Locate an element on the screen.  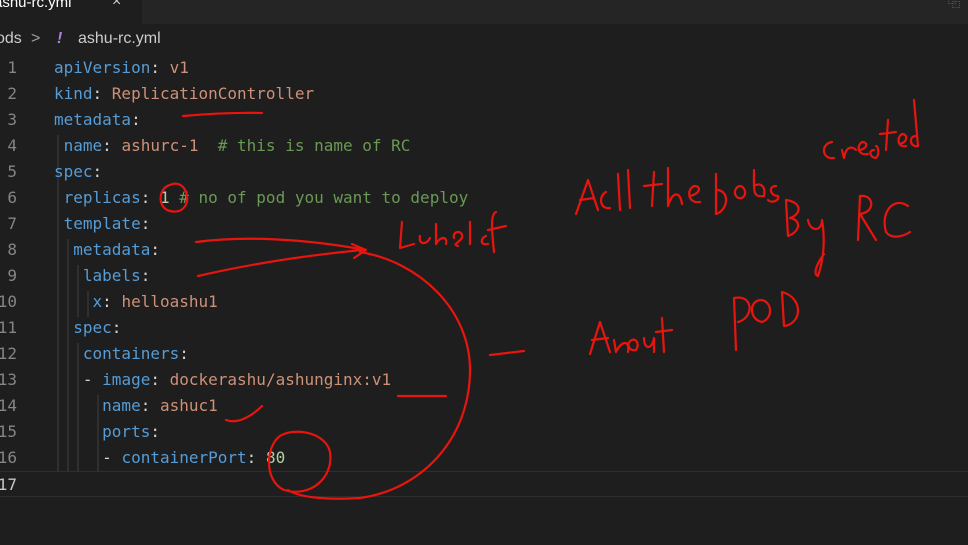
code-text: - containerPort: 80 is located at coordinates (169, 458).